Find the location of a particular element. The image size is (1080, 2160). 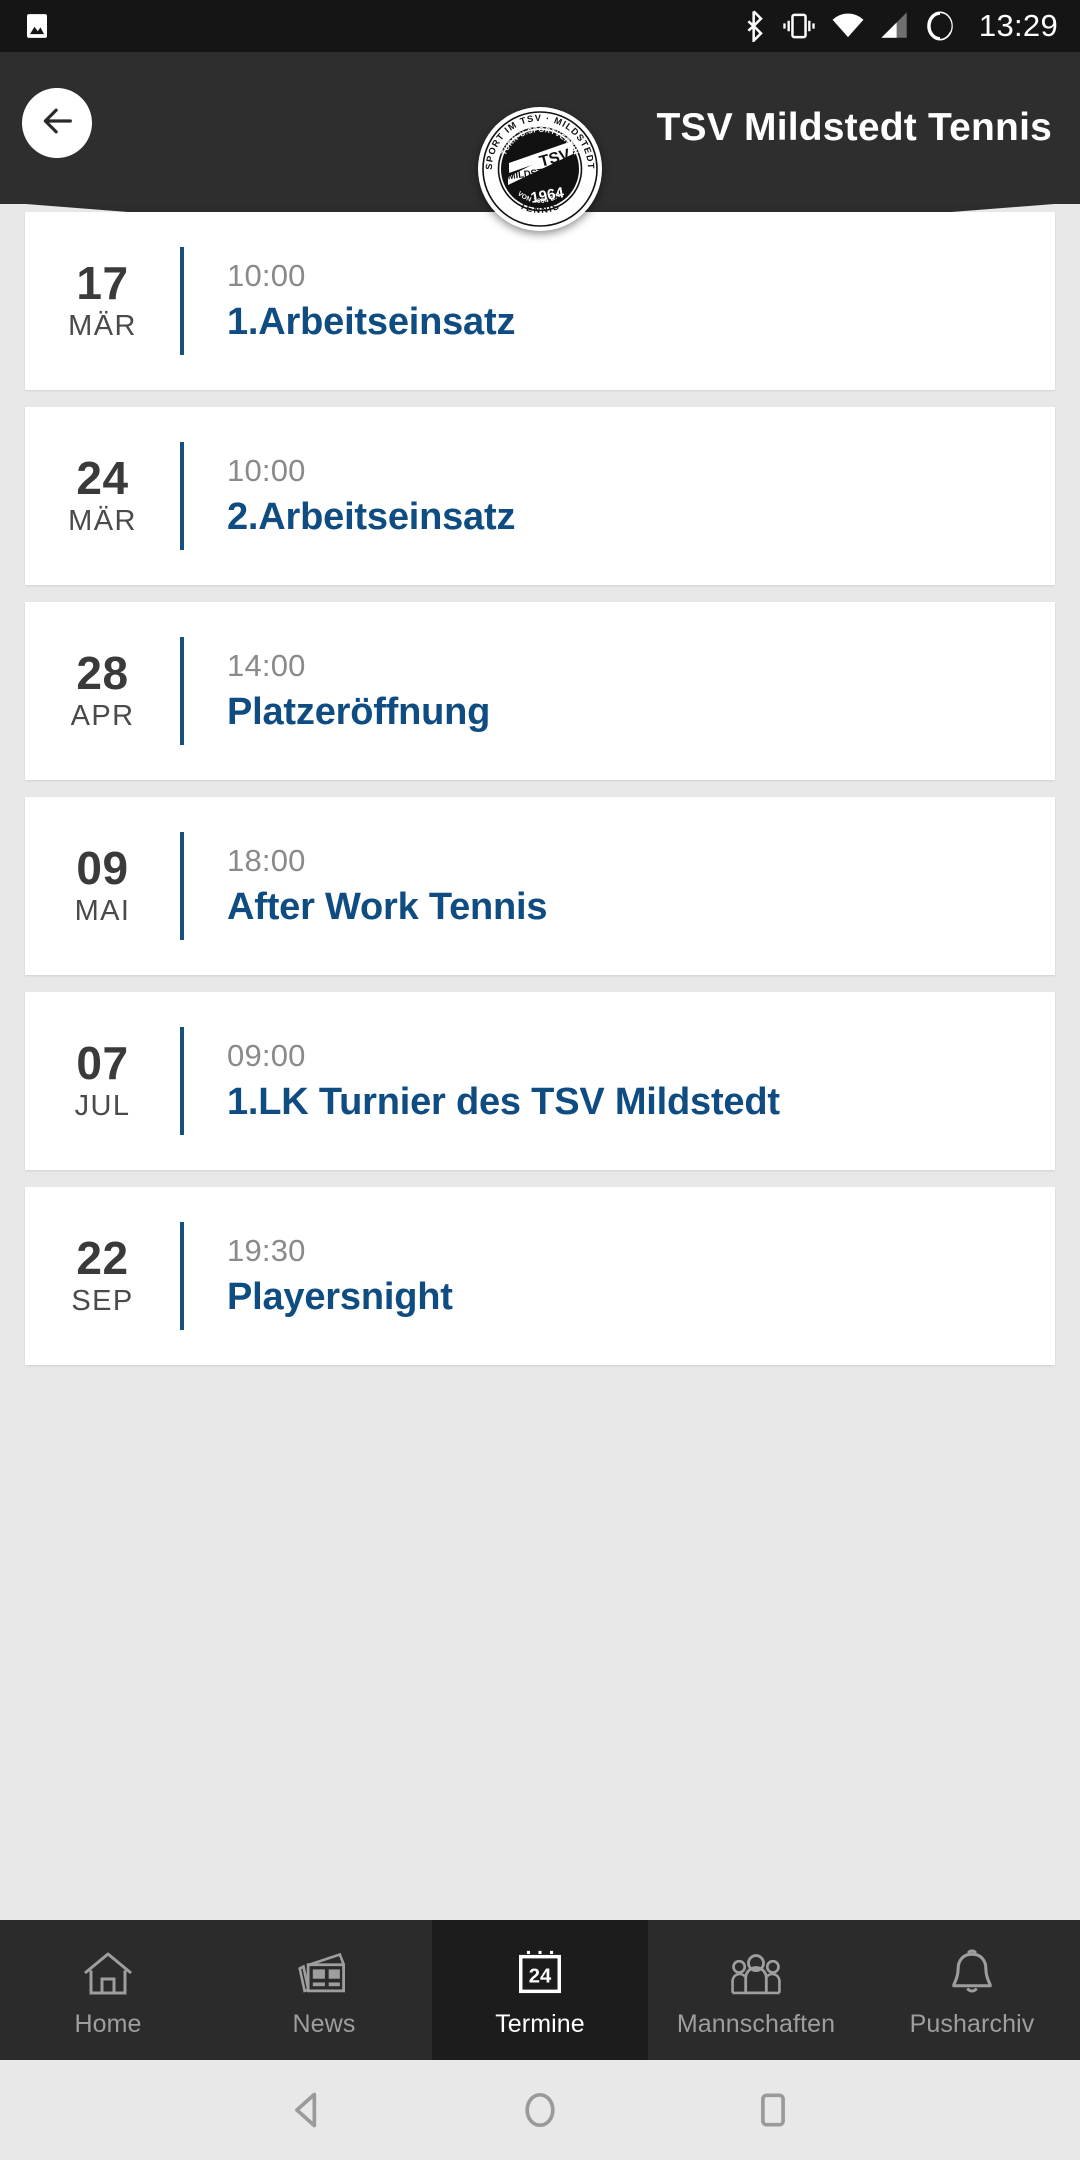

event-day: 09 is located at coordinates (102, 867).